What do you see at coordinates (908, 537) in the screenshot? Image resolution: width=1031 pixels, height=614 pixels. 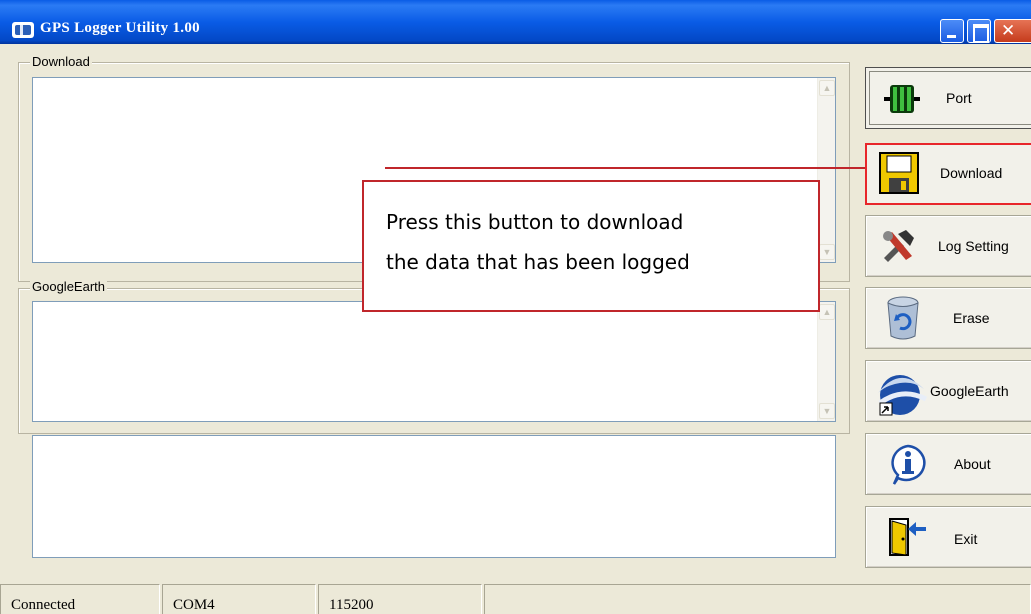 I see `exit-door-icon` at bounding box center [908, 537].